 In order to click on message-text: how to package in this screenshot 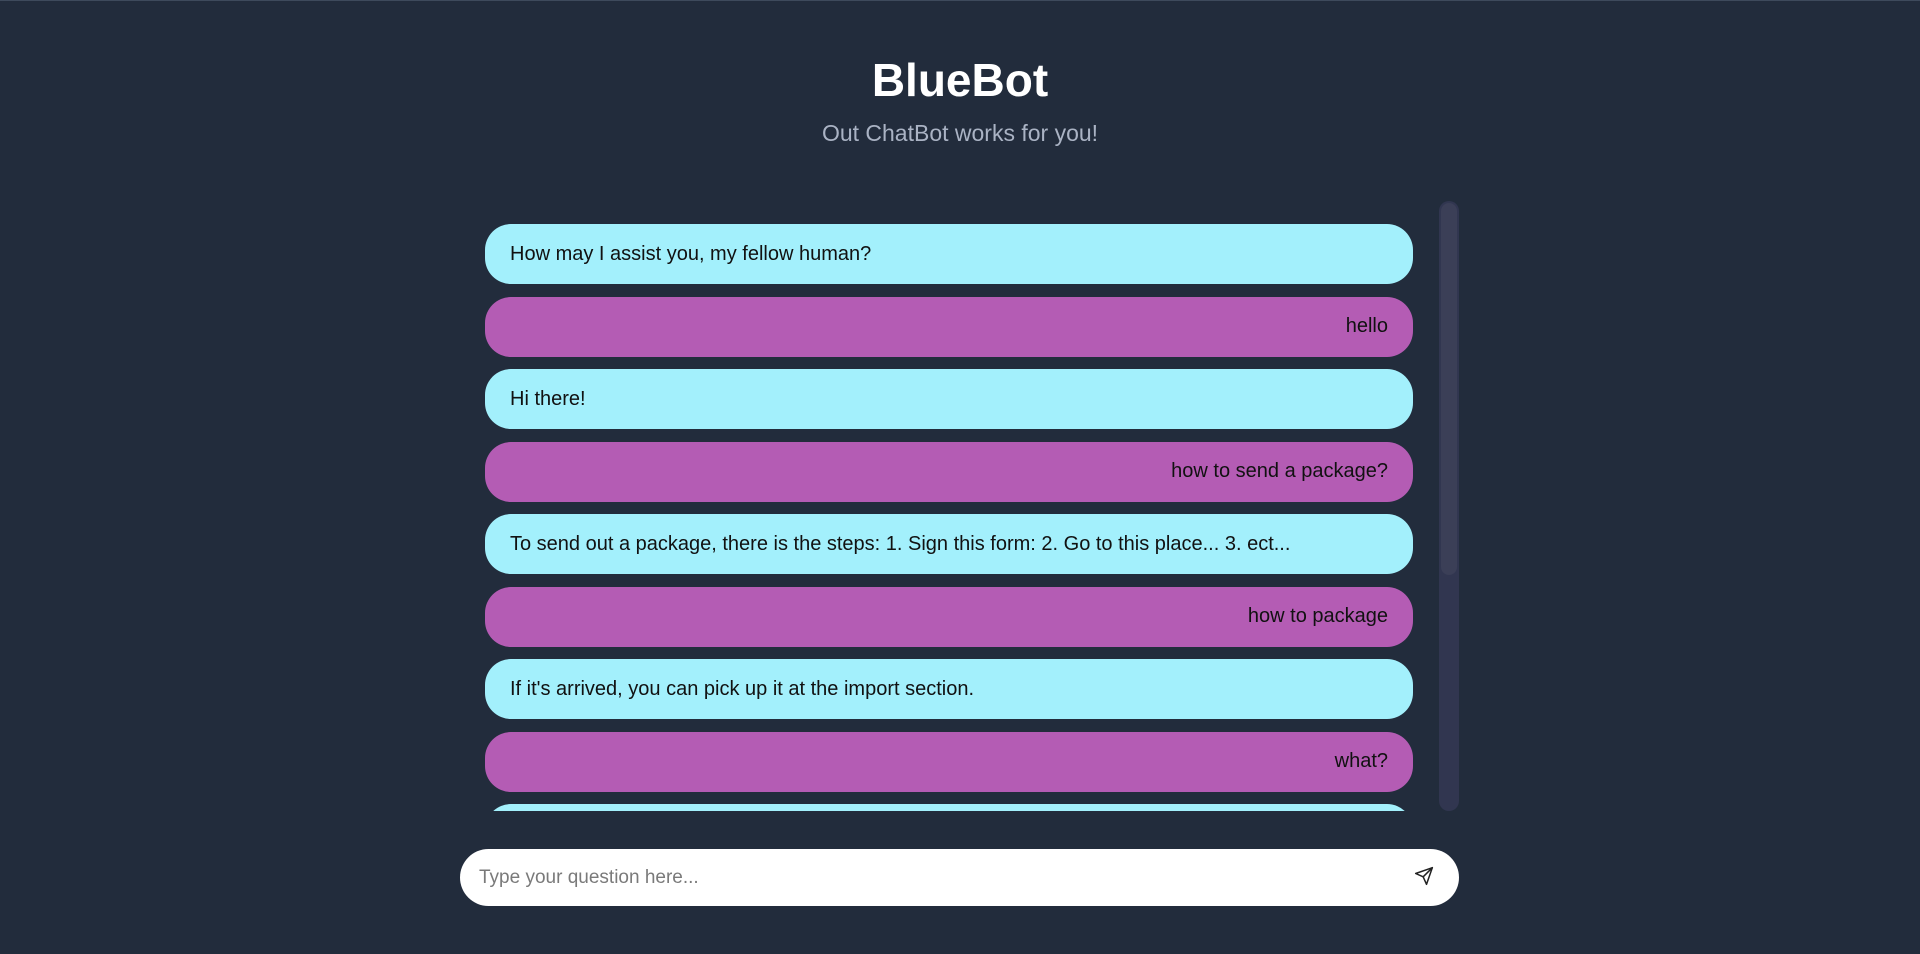, I will do `click(1317, 616)`.